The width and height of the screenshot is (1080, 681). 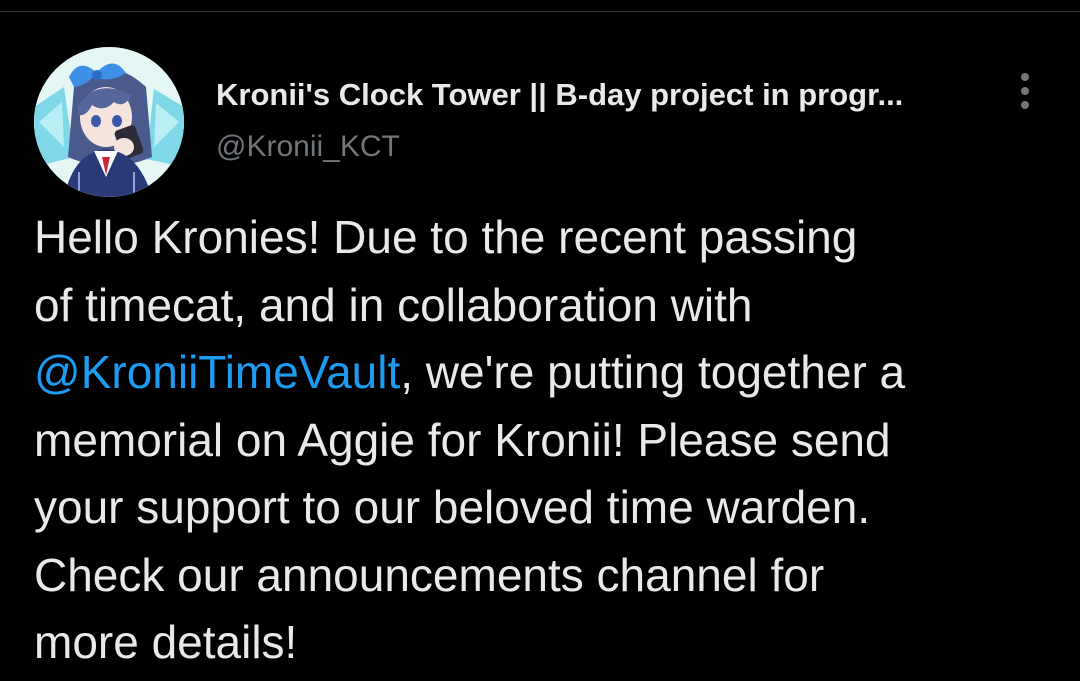 I want to click on user-handle: @Kronii_KCT, so click(x=601, y=147).